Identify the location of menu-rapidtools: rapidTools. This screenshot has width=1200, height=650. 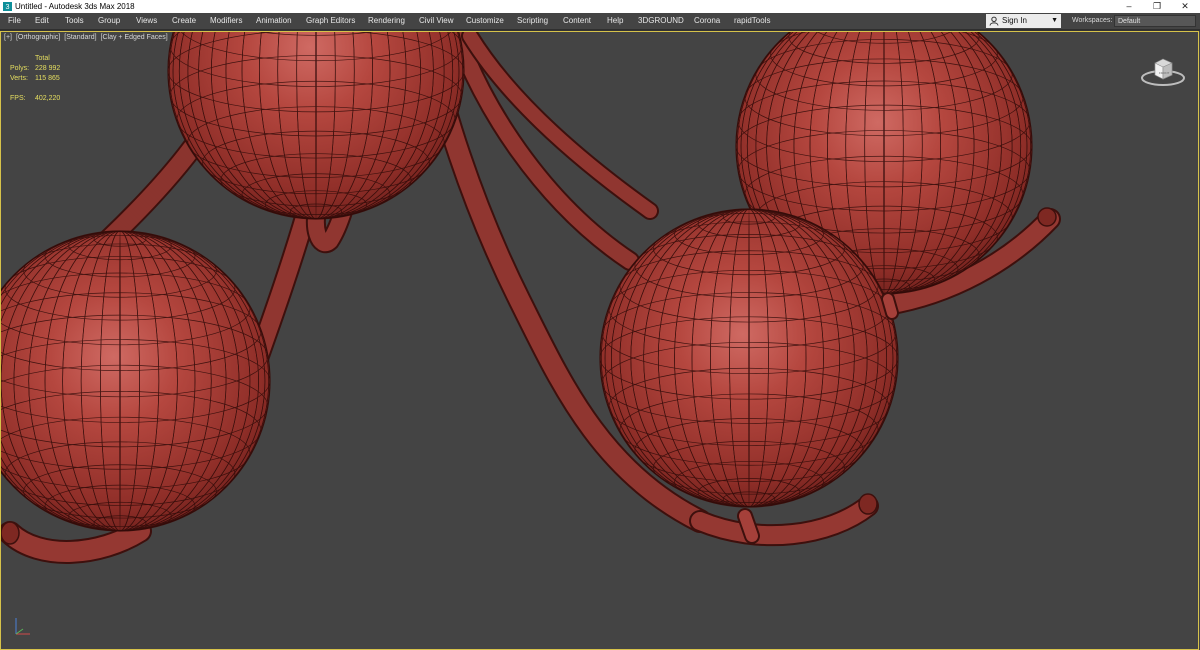
(752, 21).